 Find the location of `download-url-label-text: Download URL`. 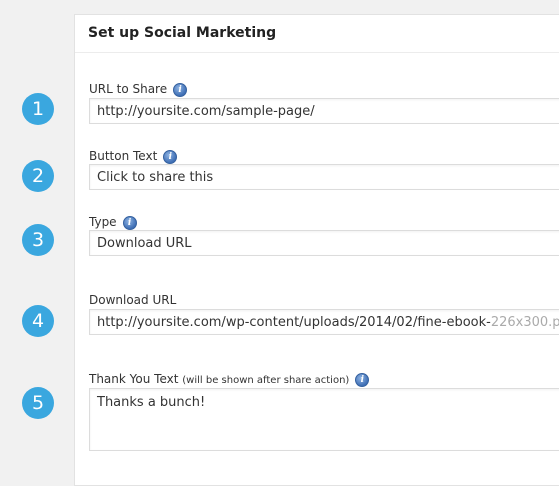

download-url-label-text: Download URL is located at coordinates (133, 300).